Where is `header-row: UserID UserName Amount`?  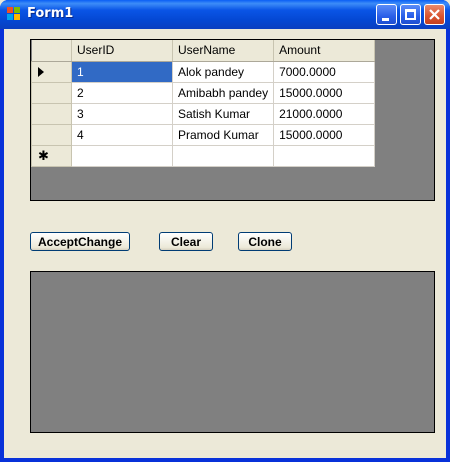
header-row: UserID UserName Amount is located at coordinates (203, 51).